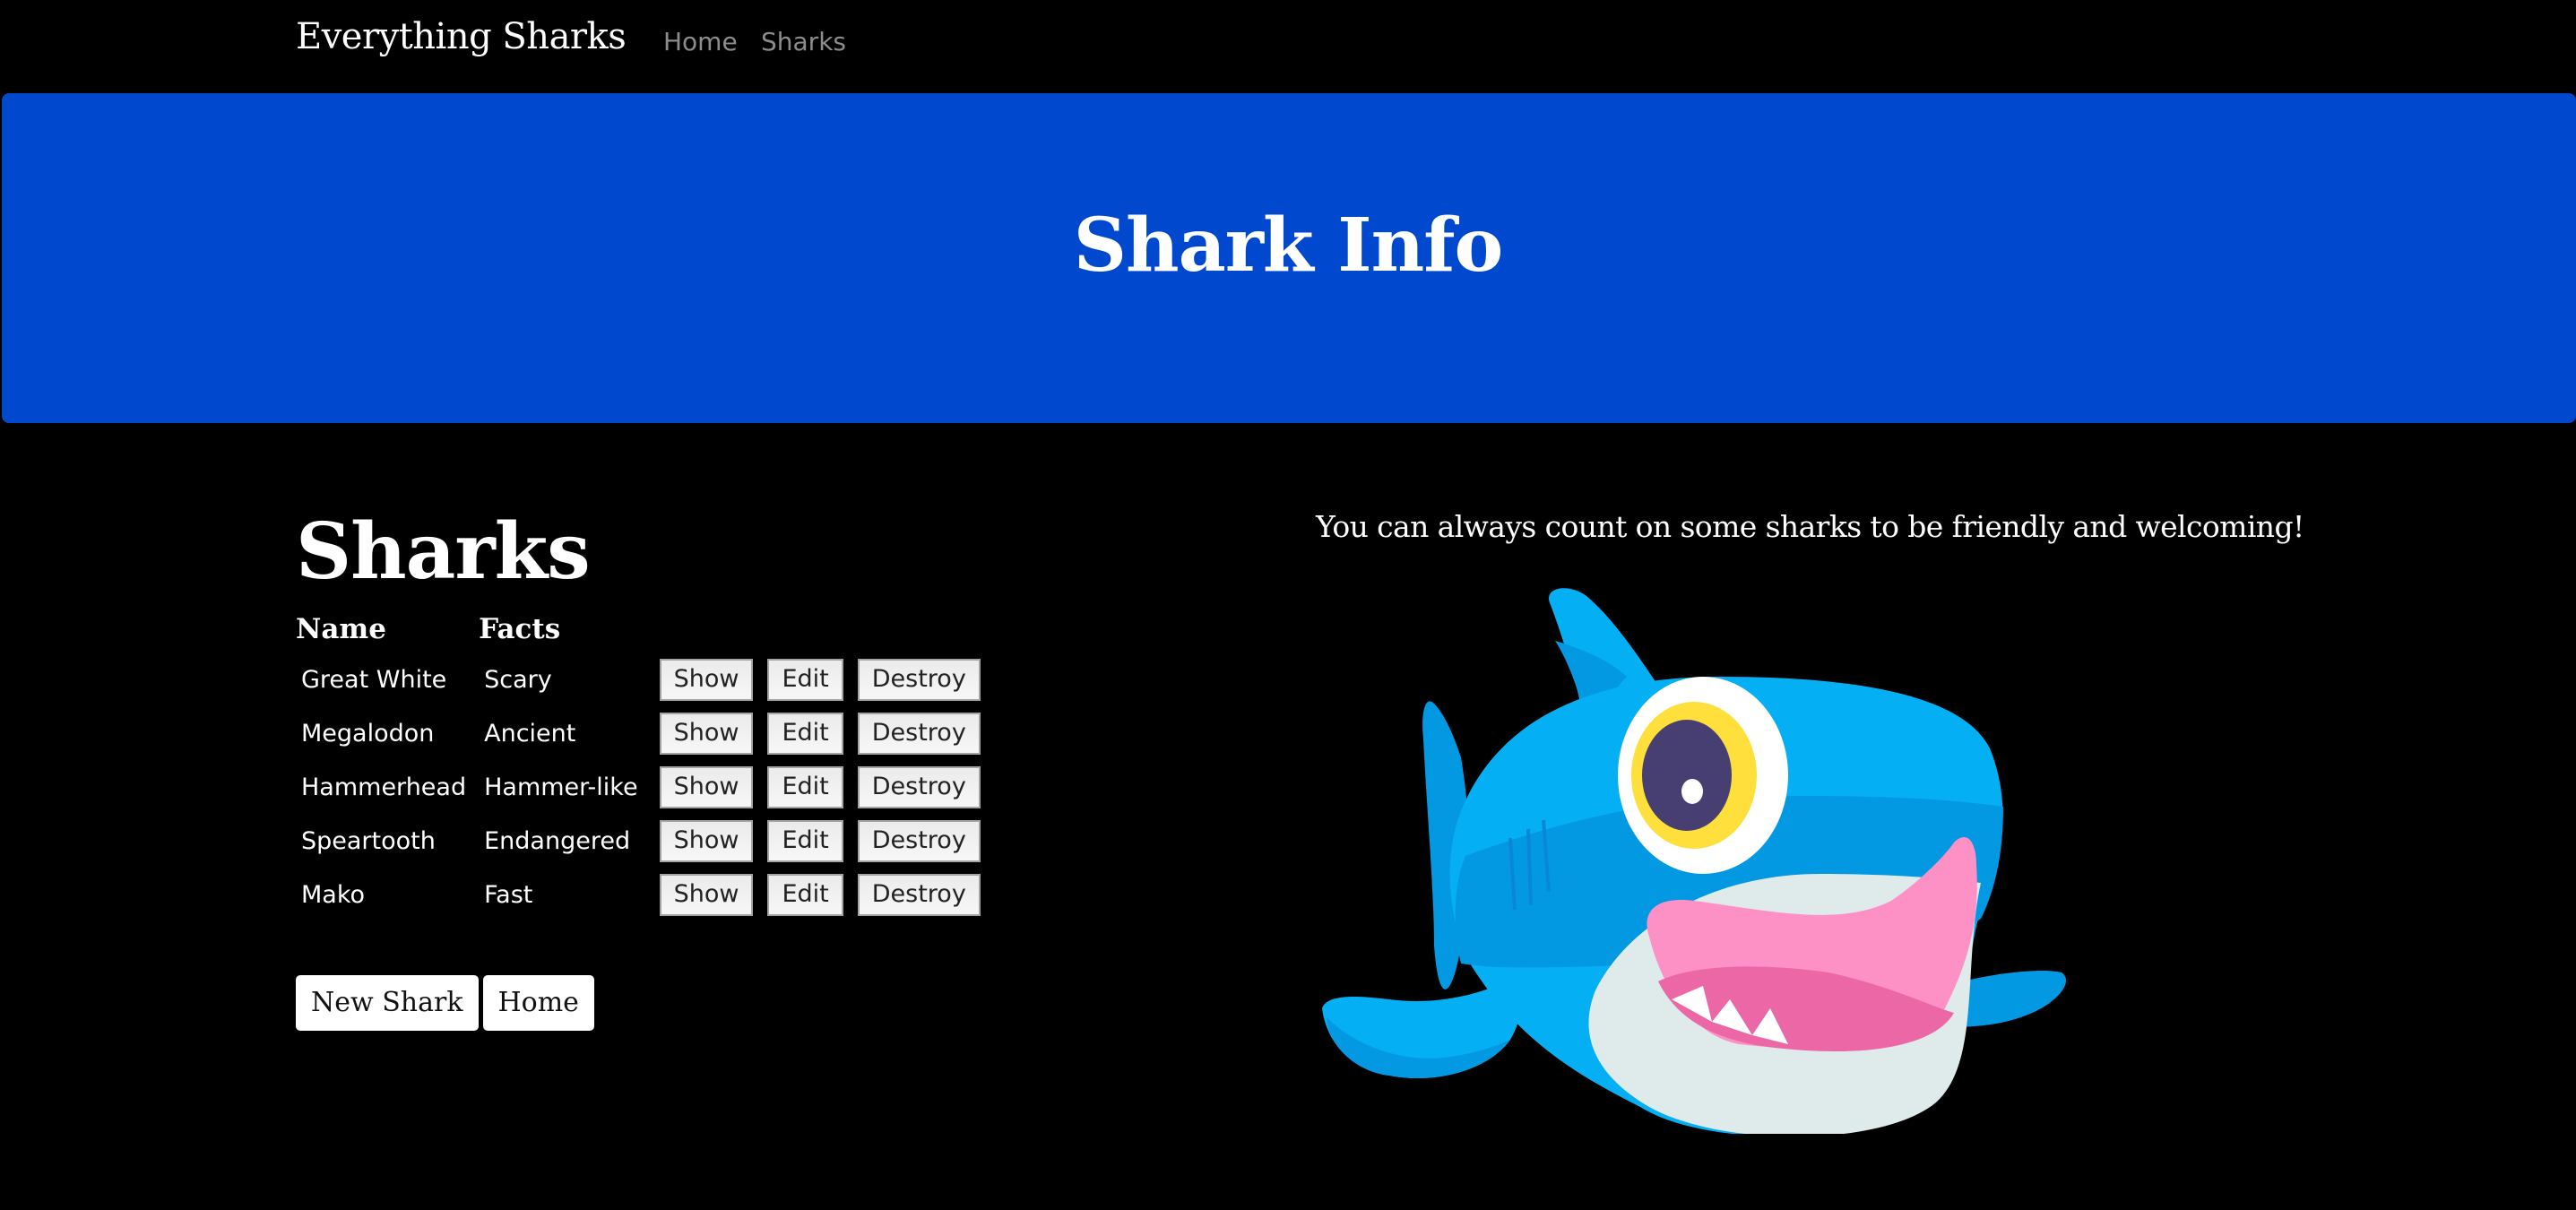  Describe the element at coordinates (461, 36) in the screenshot. I see `brand-link: Everything Sharks` at that location.